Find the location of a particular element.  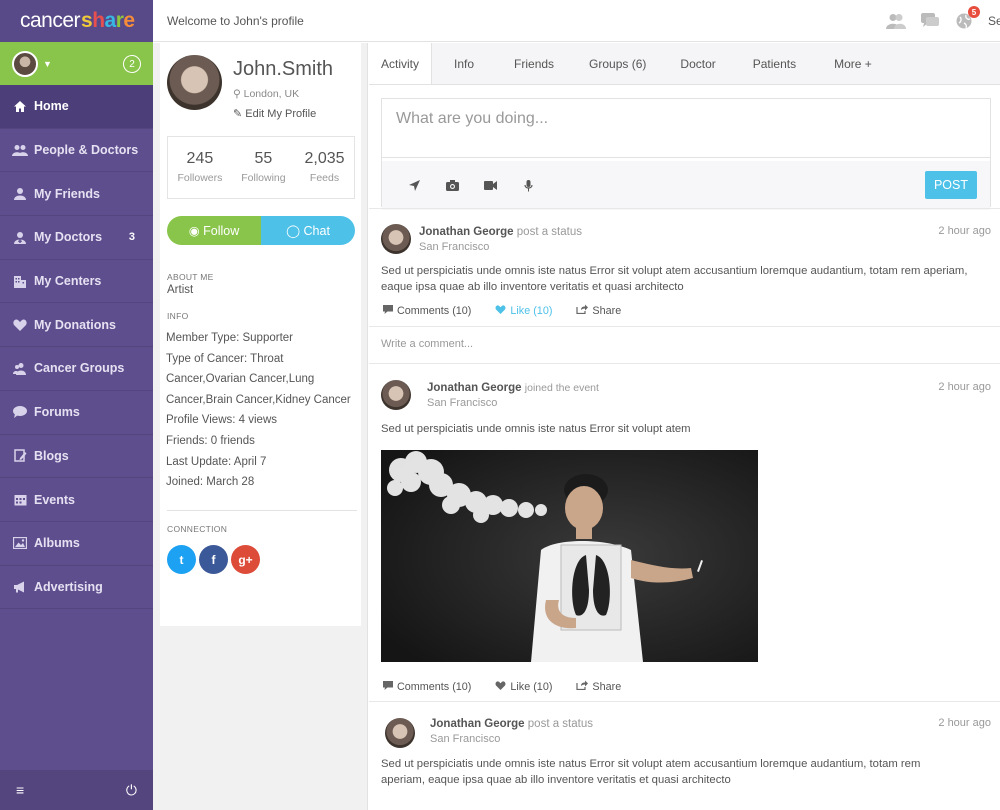

logo: cancer share is located at coordinates (76, 21).